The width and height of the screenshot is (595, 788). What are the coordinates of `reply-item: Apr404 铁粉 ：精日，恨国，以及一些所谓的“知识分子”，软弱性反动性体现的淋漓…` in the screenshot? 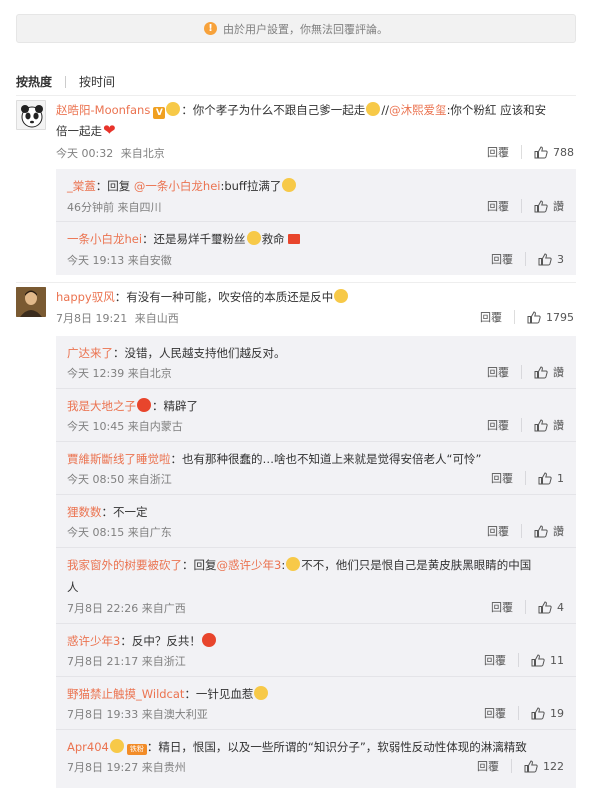 It's located at (316, 756).